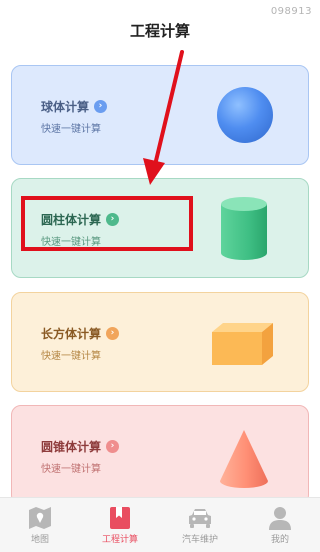 This screenshot has height=552, width=320. What do you see at coordinates (71, 447) in the screenshot?
I see `card-title-label: 圆锥体计算` at bounding box center [71, 447].